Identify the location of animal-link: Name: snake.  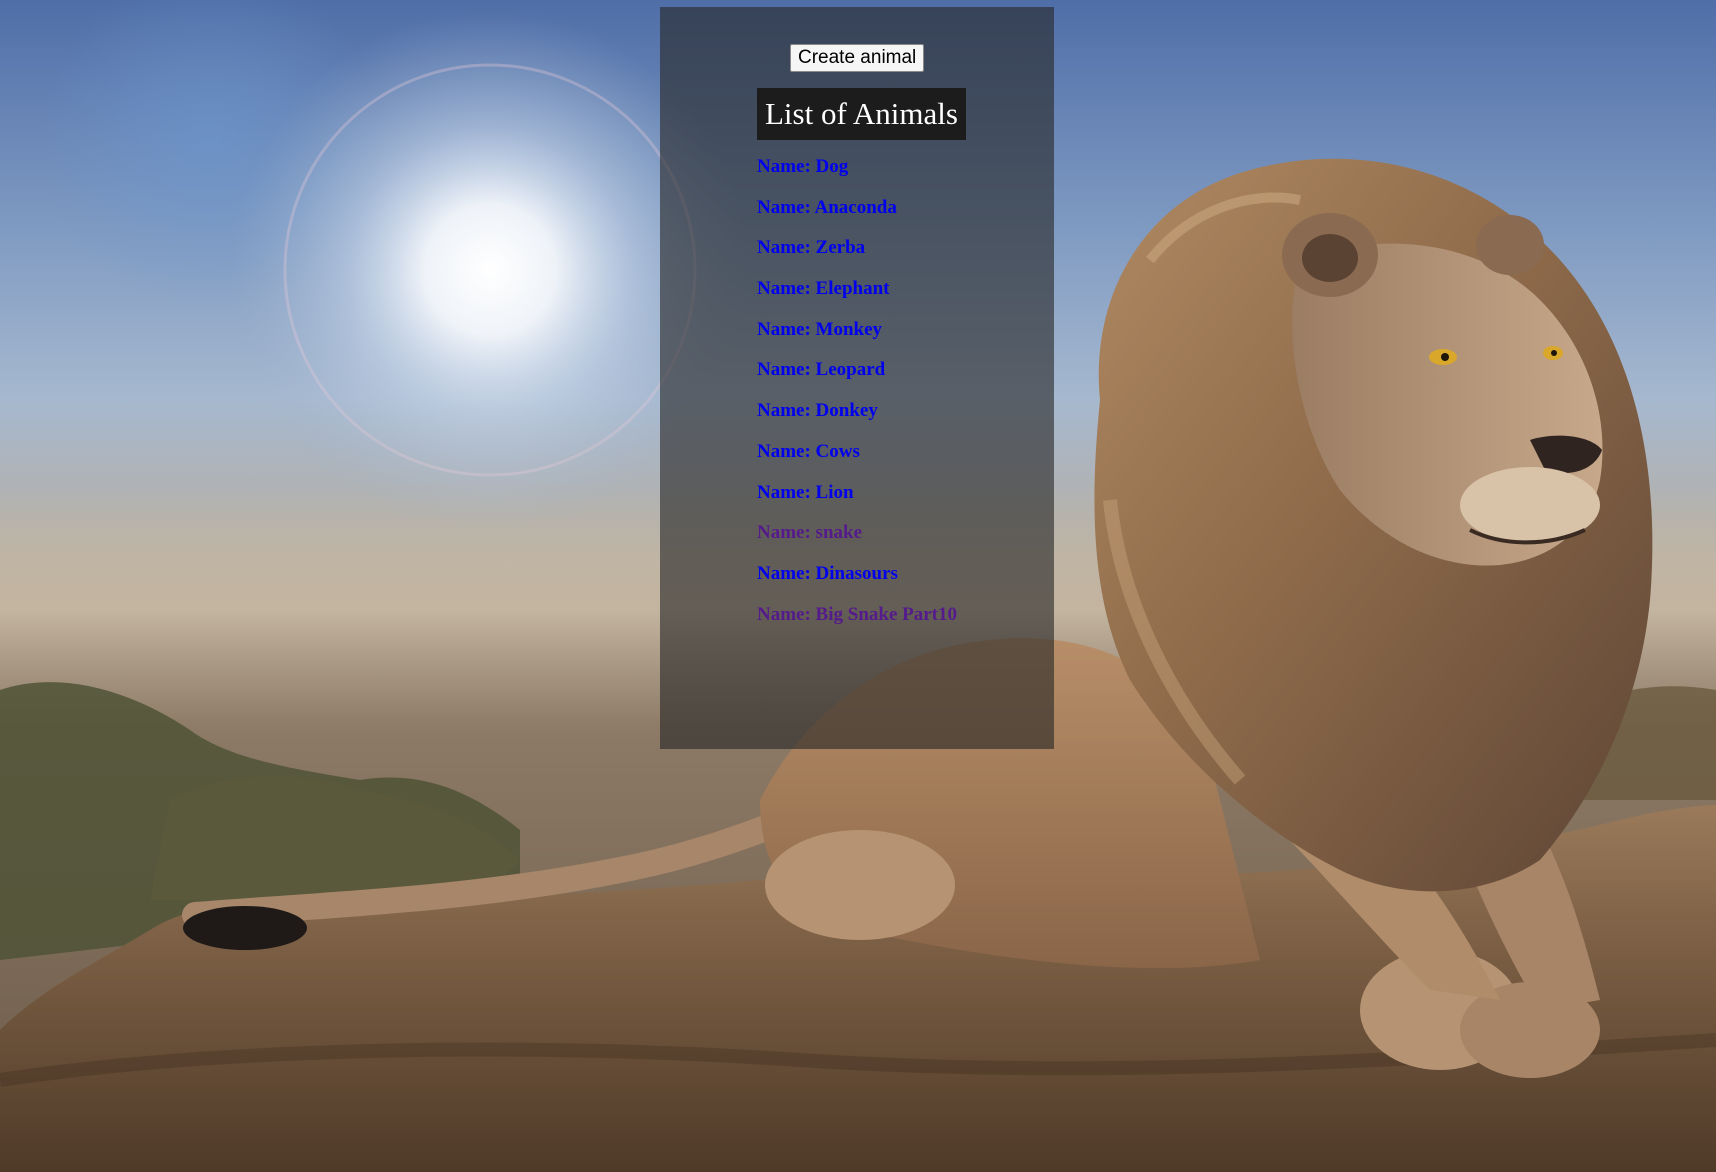
(809, 532).